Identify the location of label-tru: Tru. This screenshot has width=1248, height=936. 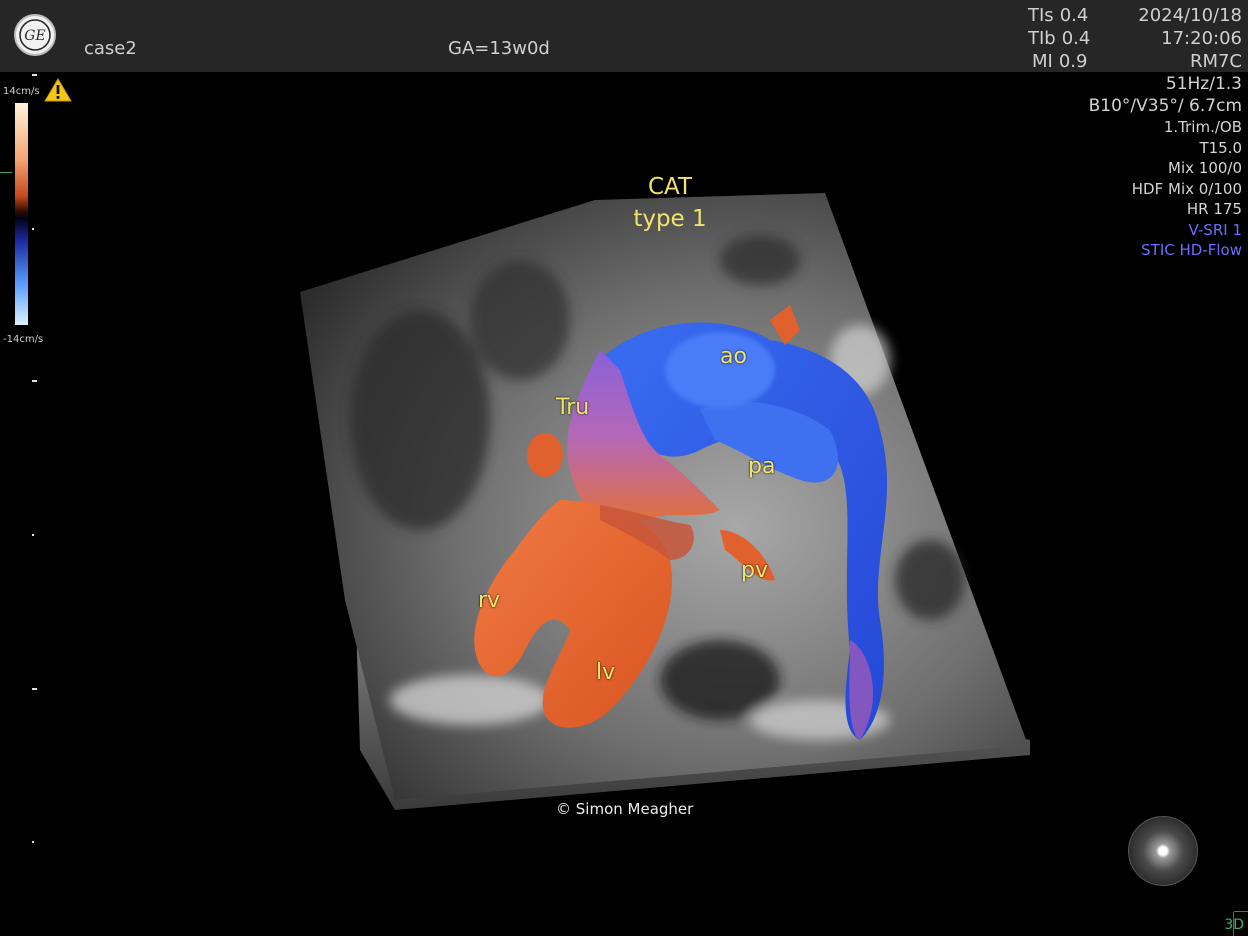
(573, 407).